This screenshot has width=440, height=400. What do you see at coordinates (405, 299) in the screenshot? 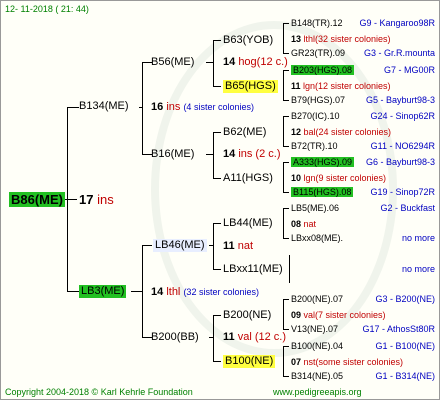
I see `g4-location: G3 - B200(NE)` at bounding box center [405, 299].